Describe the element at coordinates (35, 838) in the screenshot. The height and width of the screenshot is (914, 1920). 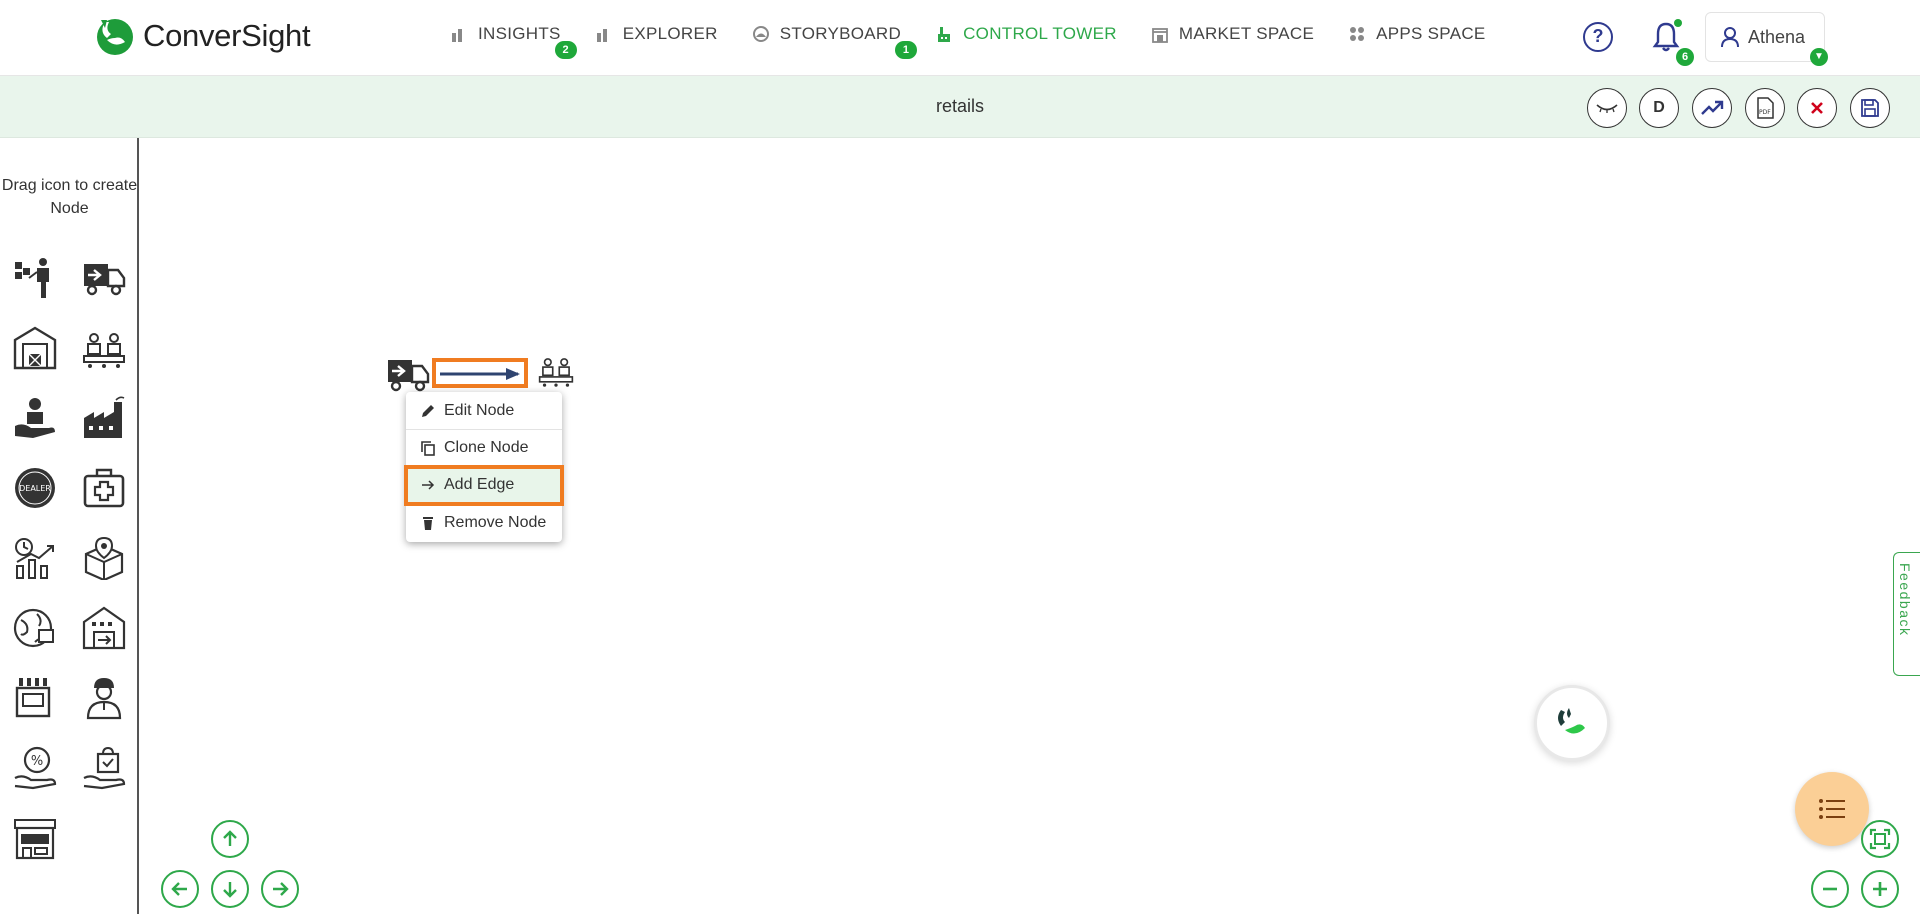
I see `store-icon` at that location.